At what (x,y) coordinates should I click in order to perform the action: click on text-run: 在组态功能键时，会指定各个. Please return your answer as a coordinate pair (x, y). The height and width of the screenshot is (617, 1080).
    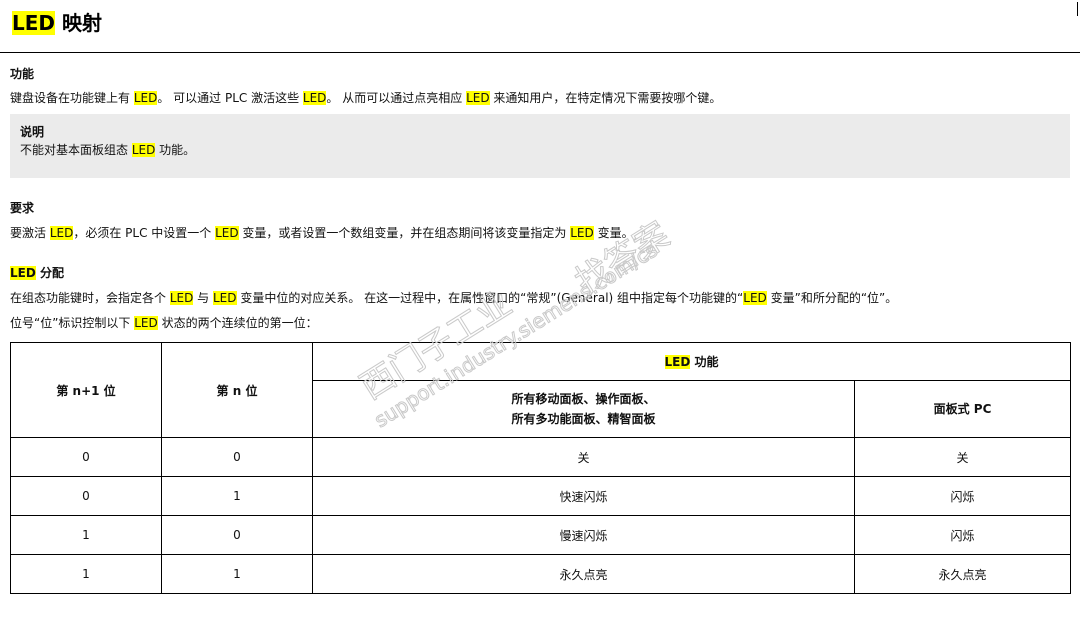
    Looking at the image, I should click on (90, 298).